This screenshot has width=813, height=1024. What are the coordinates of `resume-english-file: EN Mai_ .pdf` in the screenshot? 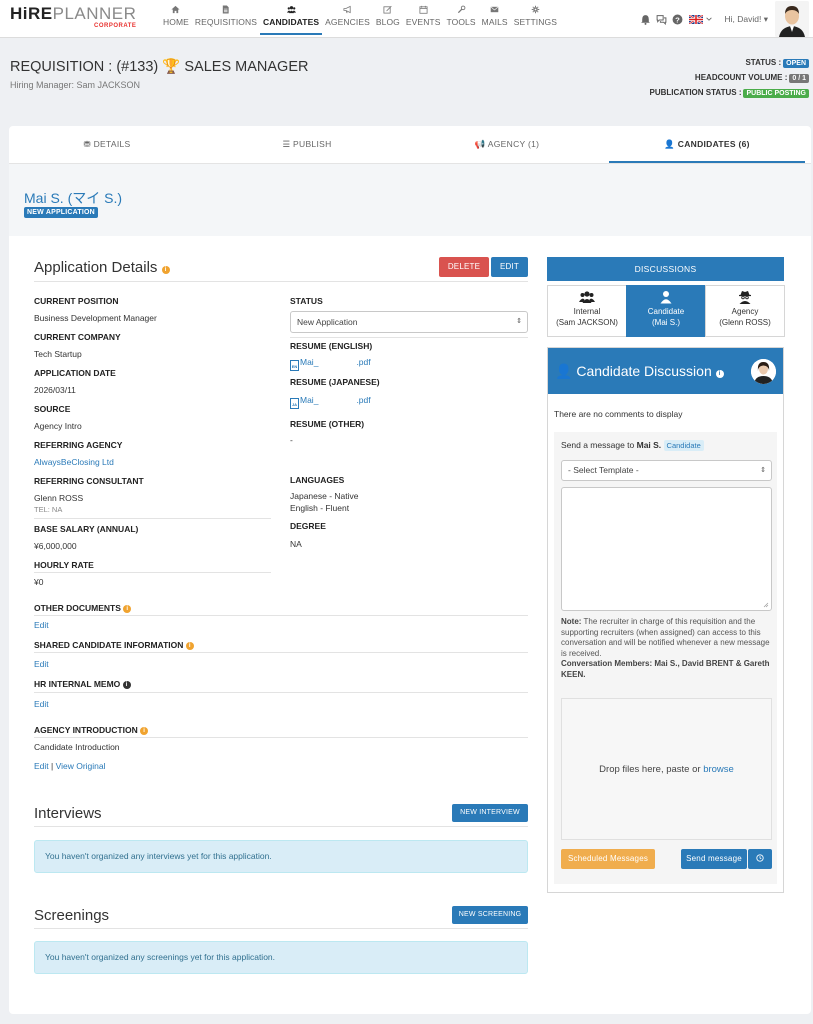 It's located at (330, 364).